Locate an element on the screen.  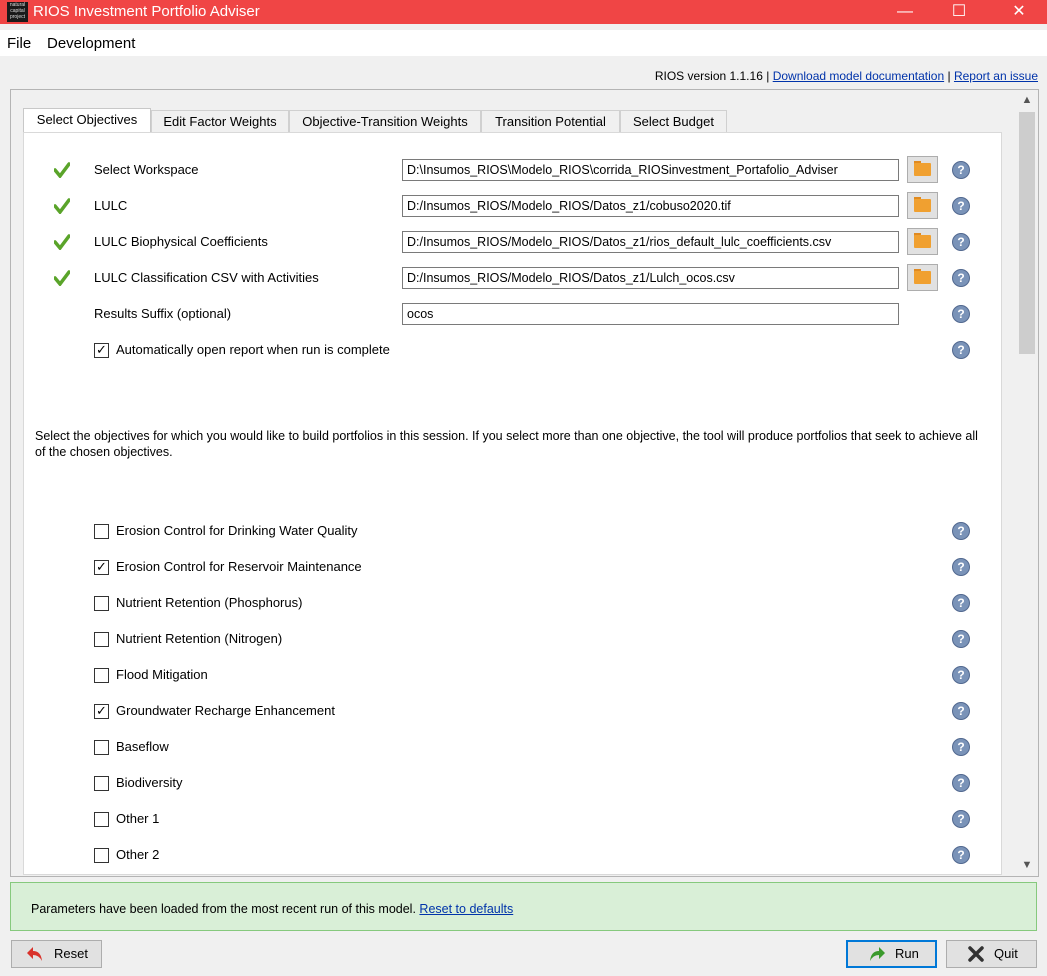
report-issue-link: Report an issue is located at coordinates (996, 76).